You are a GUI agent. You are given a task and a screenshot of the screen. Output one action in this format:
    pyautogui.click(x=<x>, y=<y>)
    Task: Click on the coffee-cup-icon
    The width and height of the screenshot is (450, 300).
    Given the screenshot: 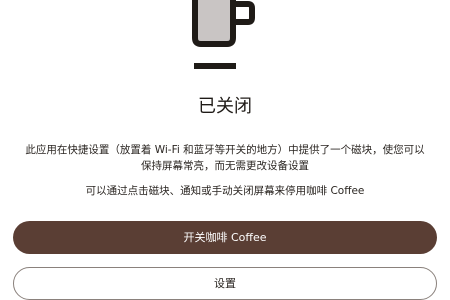 What is the action you would take?
    pyautogui.click(x=230, y=36)
    